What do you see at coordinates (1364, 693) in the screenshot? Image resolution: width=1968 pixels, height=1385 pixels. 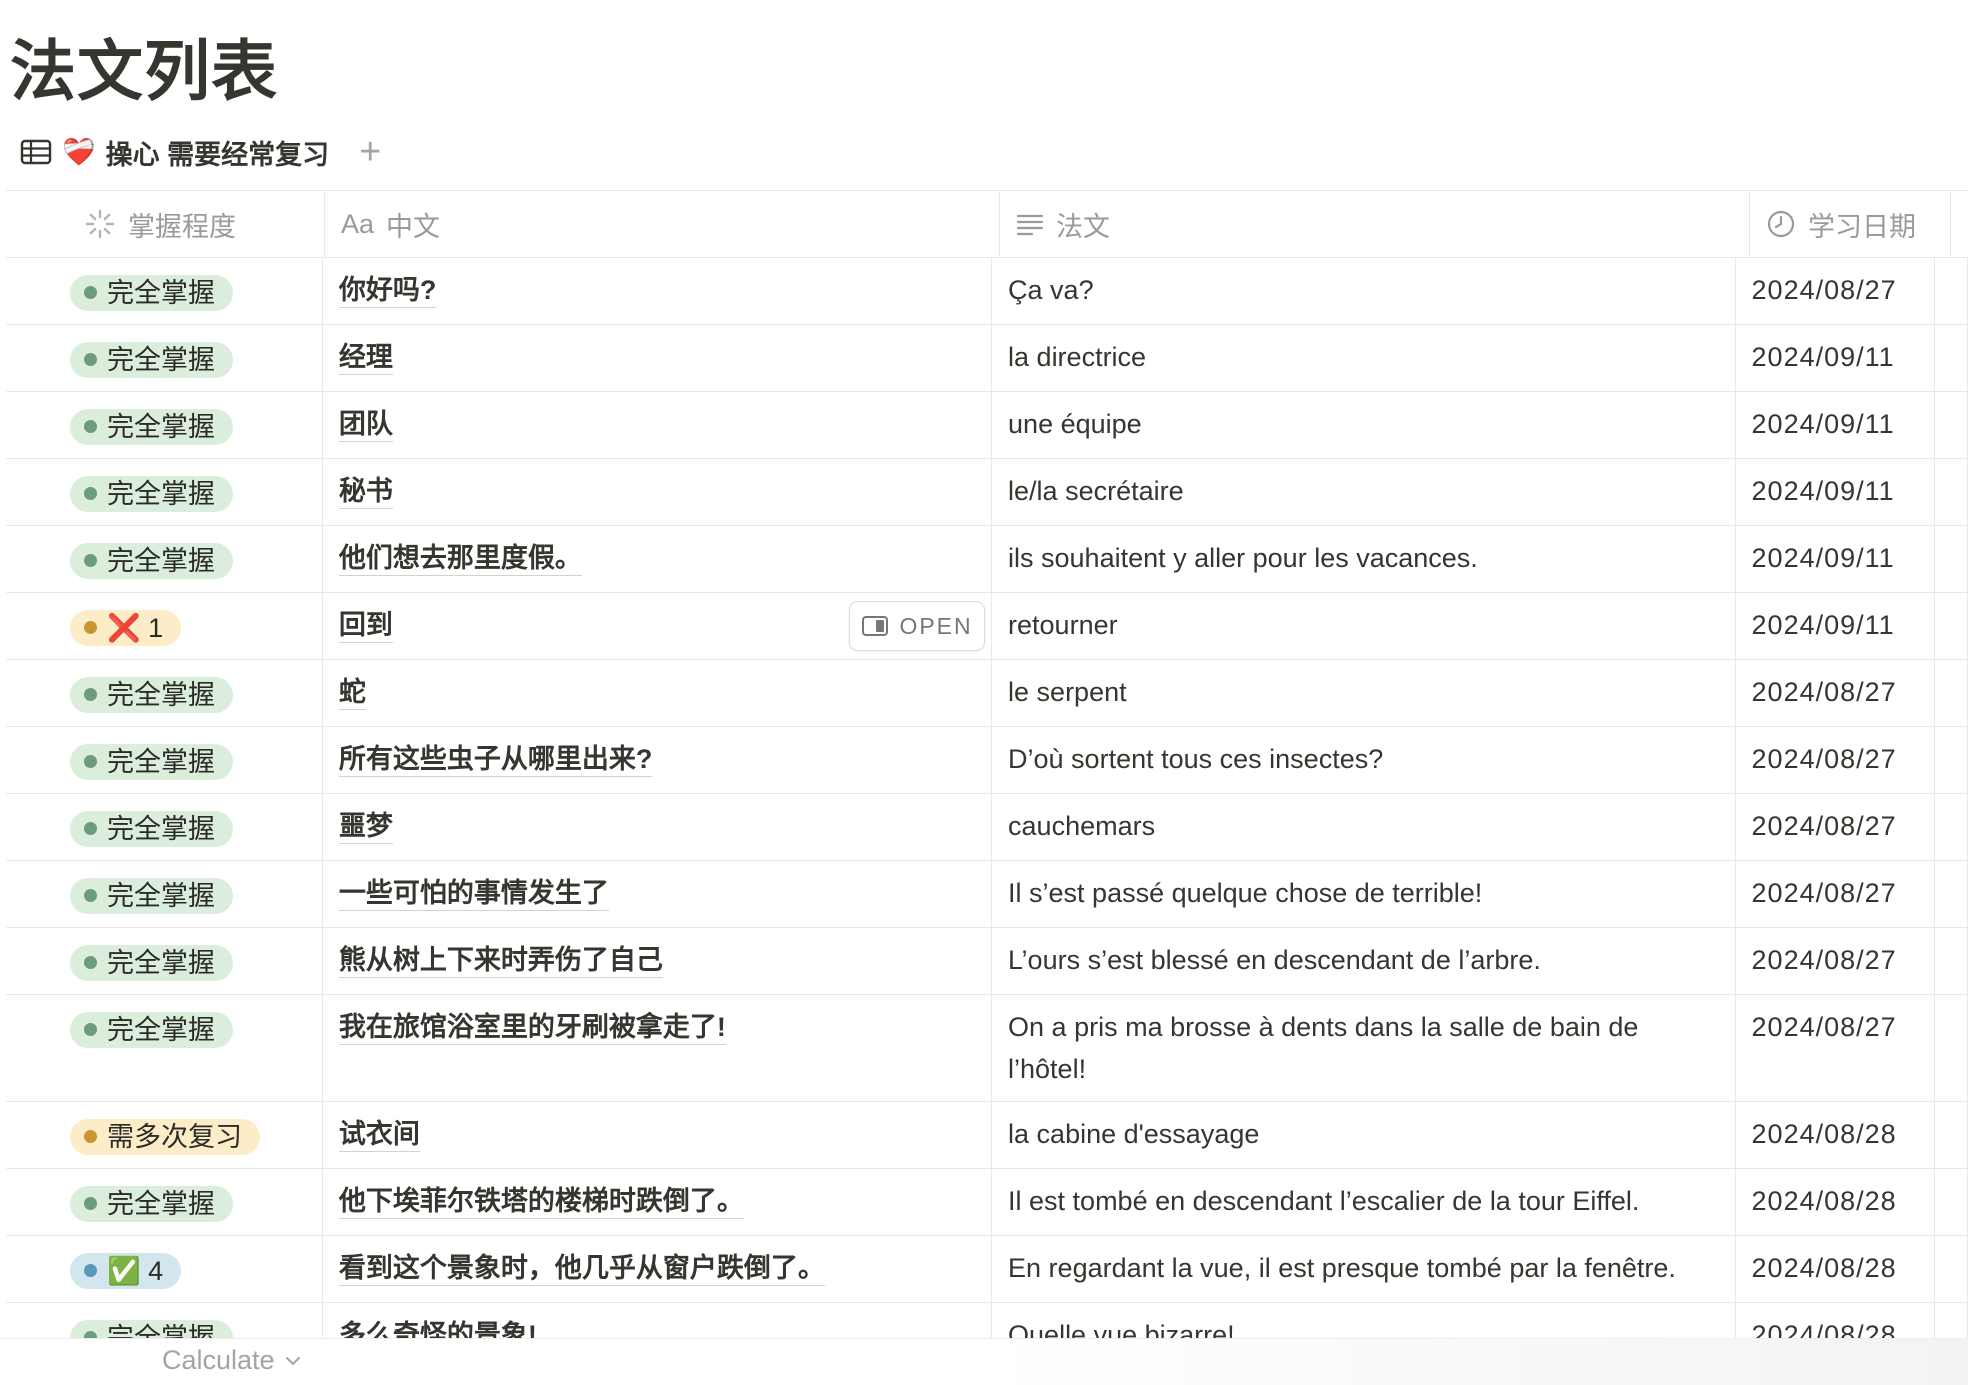 I see `french-cell: le serpent` at bounding box center [1364, 693].